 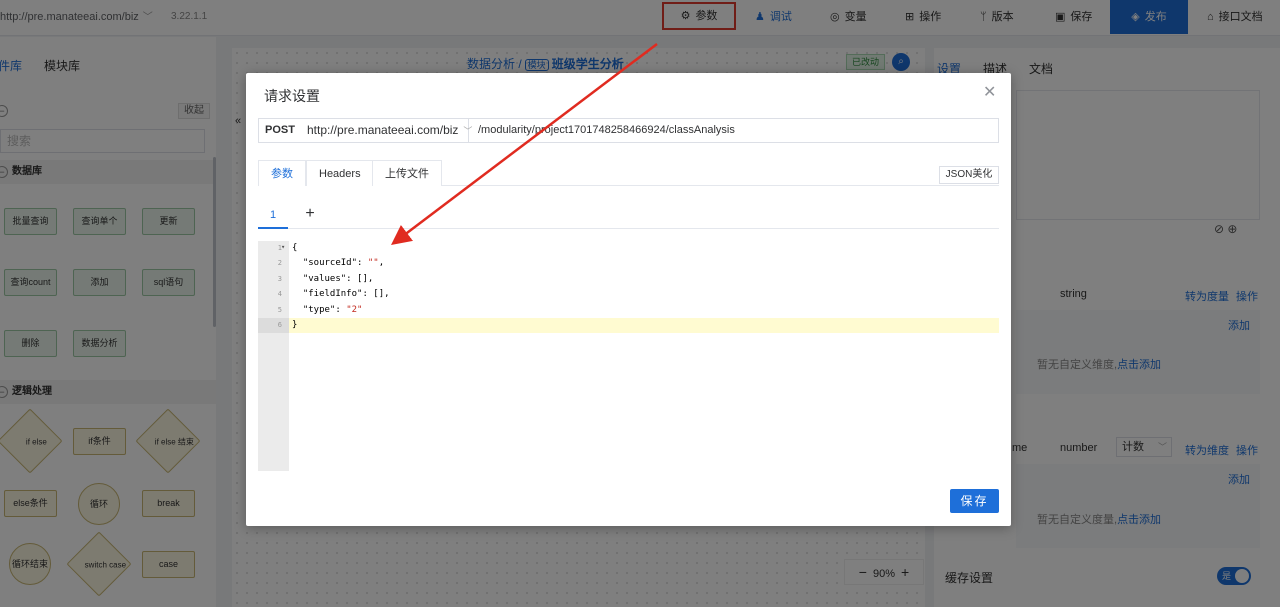 I want to click on line-number-gutter: 1 ▾ 2 3 4 5 6, so click(x=273, y=356).